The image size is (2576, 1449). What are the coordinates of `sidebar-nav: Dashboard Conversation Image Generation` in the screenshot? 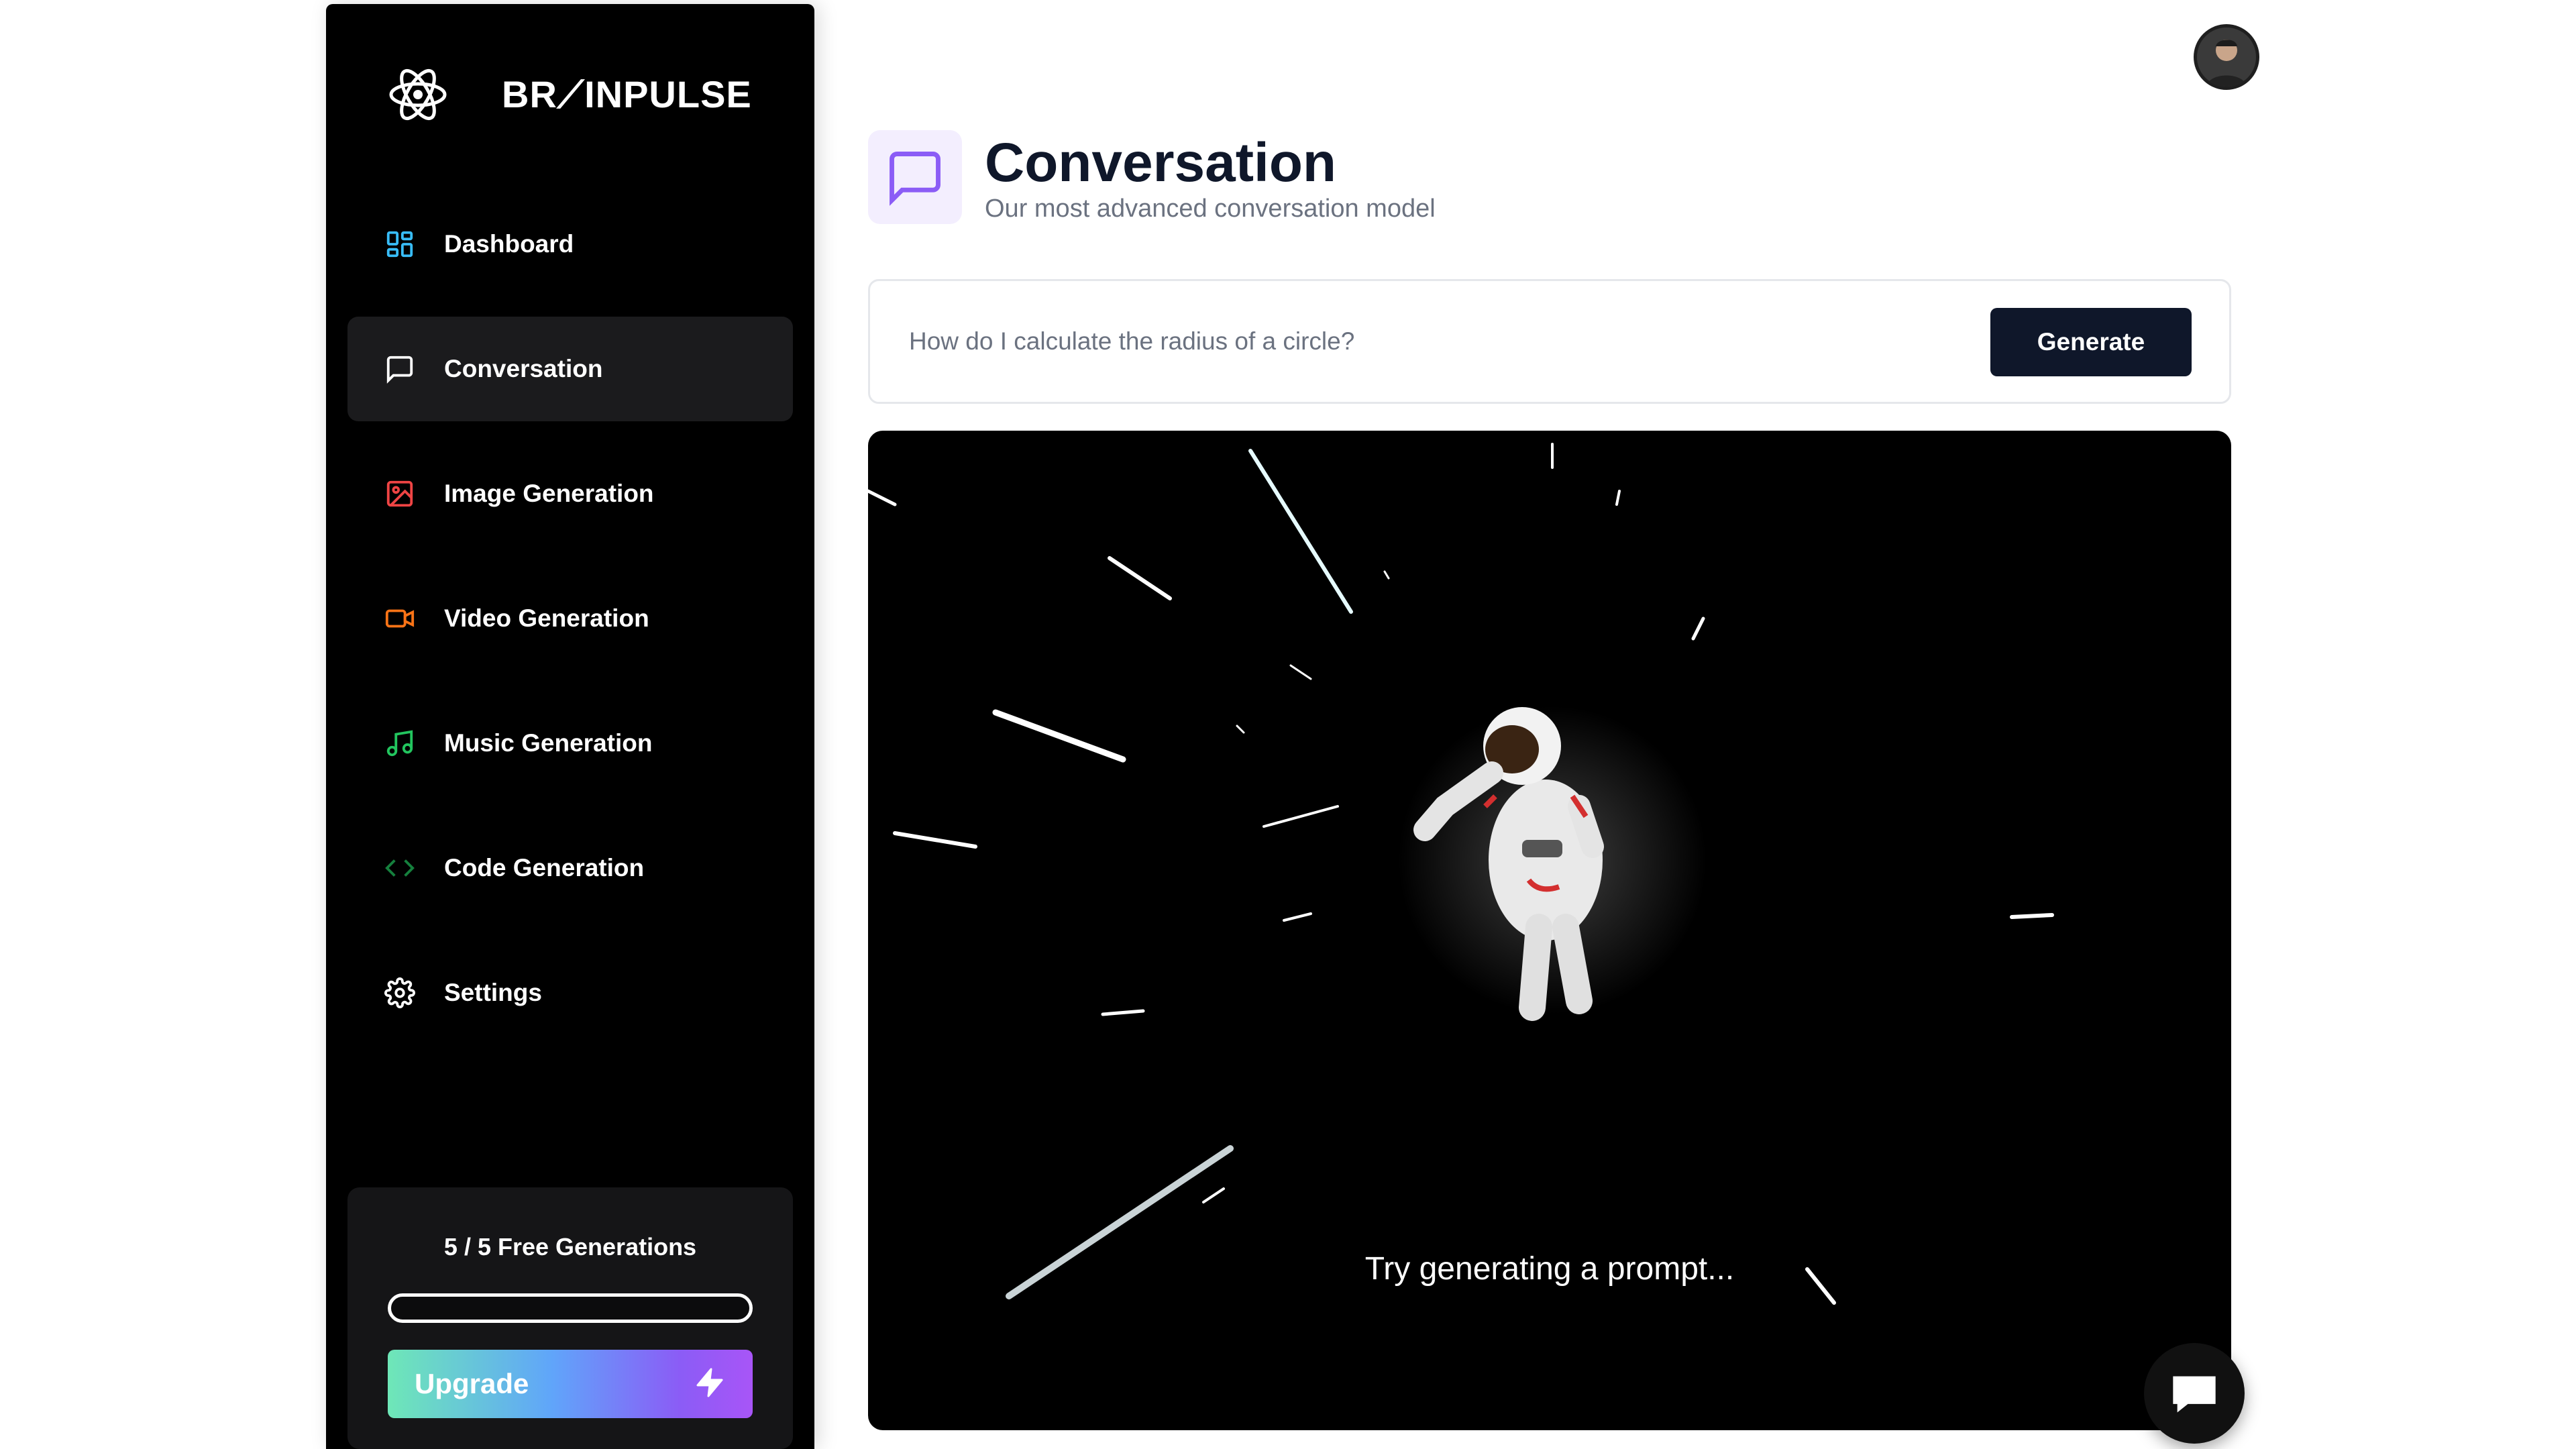 It's located at (570, 628).